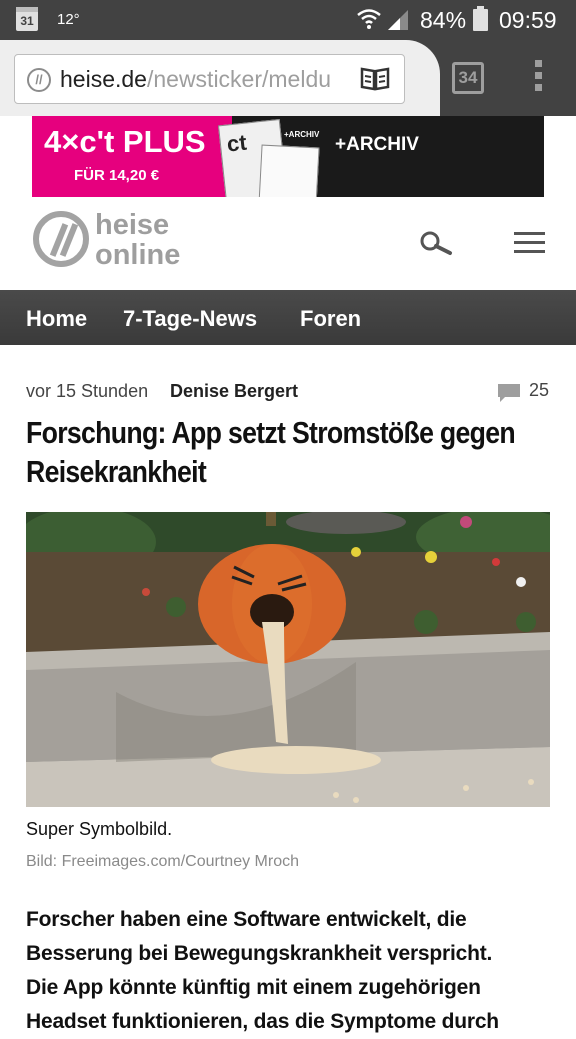 This screenshot has width=576, height=1039. Describe the element at coordinates (288, 243) in the screenshot. I see `site-header: heise online` at that location.